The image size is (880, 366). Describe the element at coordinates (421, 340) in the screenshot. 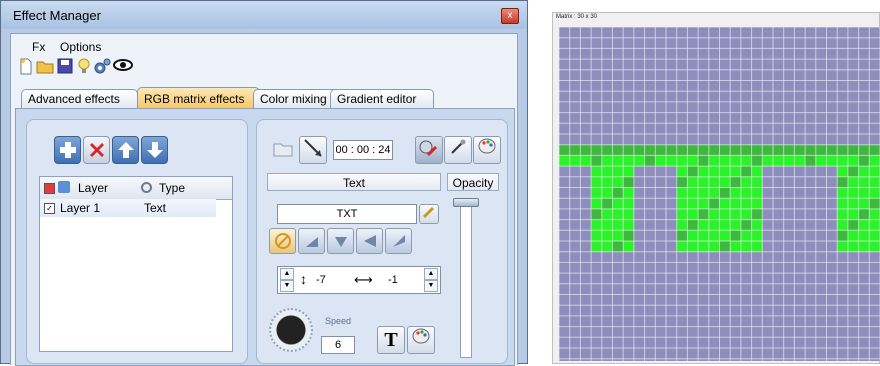

I see `text-color-button` at that location.